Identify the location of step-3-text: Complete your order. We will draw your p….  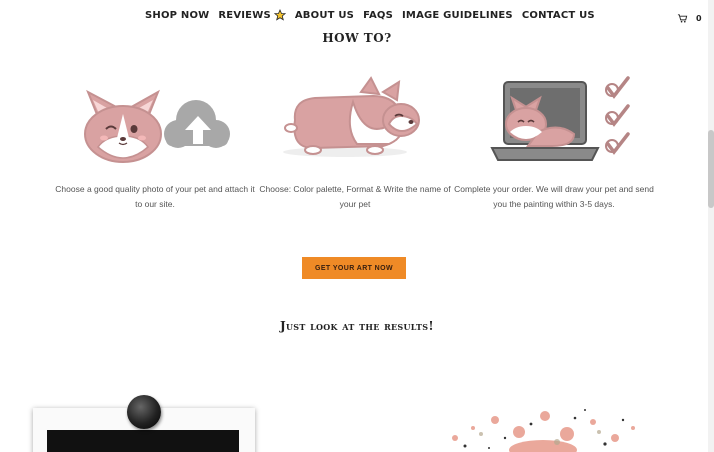
(554, 196).